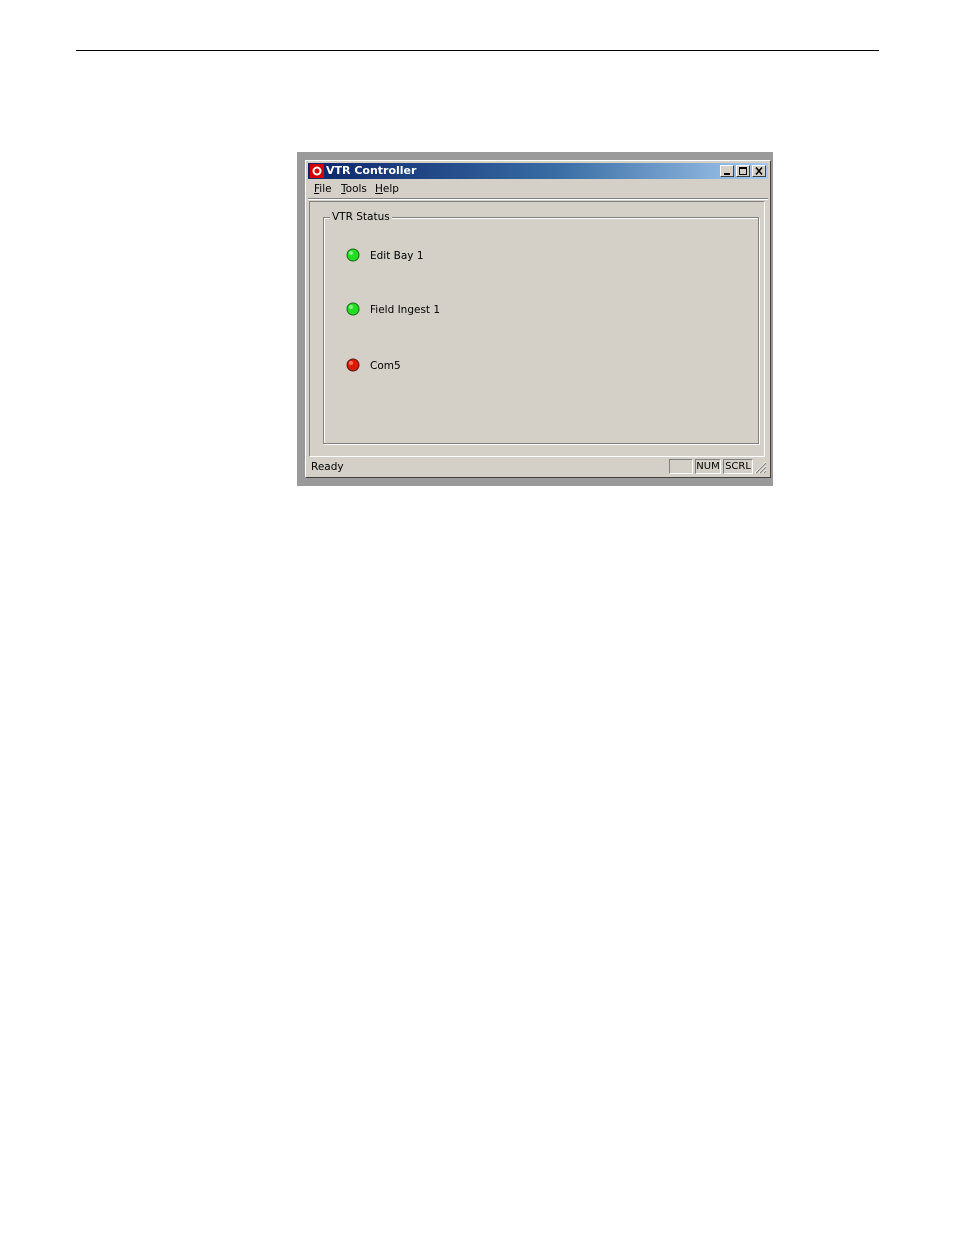 This screenshot has height=1235, width=954. Describe the element at coordinates (538, 199) in the screenshot. I see `menu-divider` at that location.